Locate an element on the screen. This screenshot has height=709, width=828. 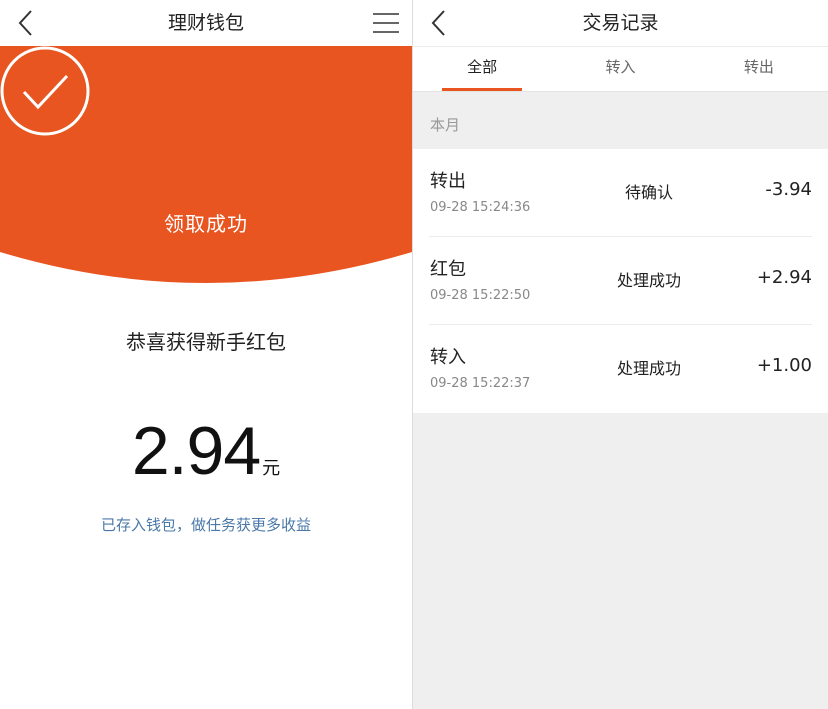
page-title: 理财钱包 is located at coordinates (205, 23).